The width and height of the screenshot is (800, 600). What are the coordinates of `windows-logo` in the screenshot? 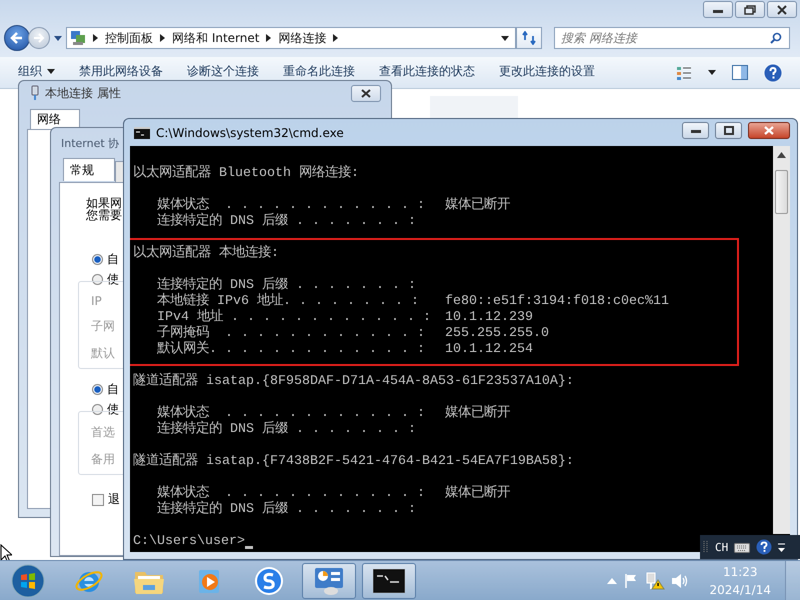 It's located at (28, 581).